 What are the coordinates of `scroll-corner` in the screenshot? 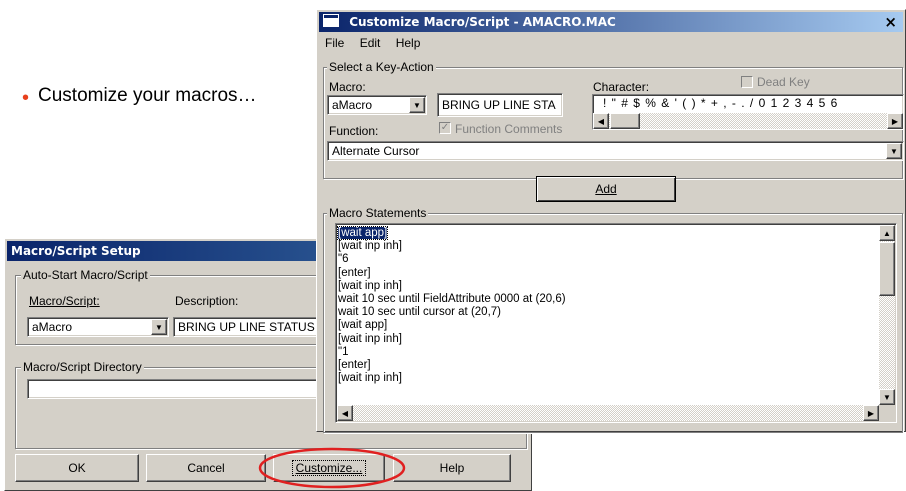 It's located at (887, 413).